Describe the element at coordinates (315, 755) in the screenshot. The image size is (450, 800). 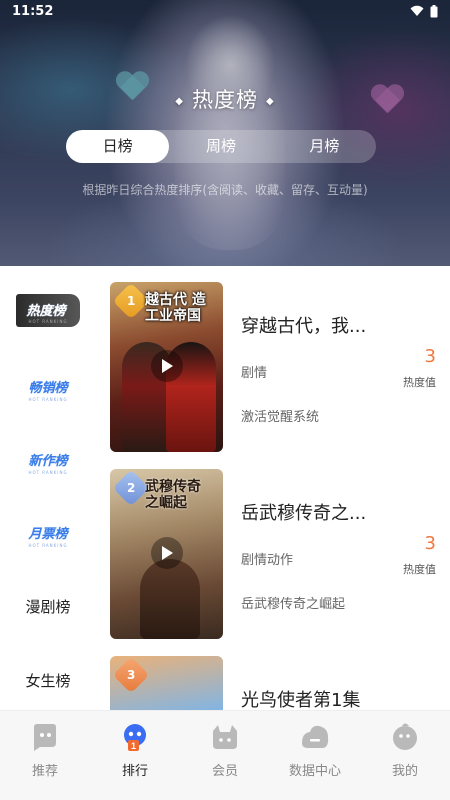
I see `nav-data-center: 数据中心` at that location.